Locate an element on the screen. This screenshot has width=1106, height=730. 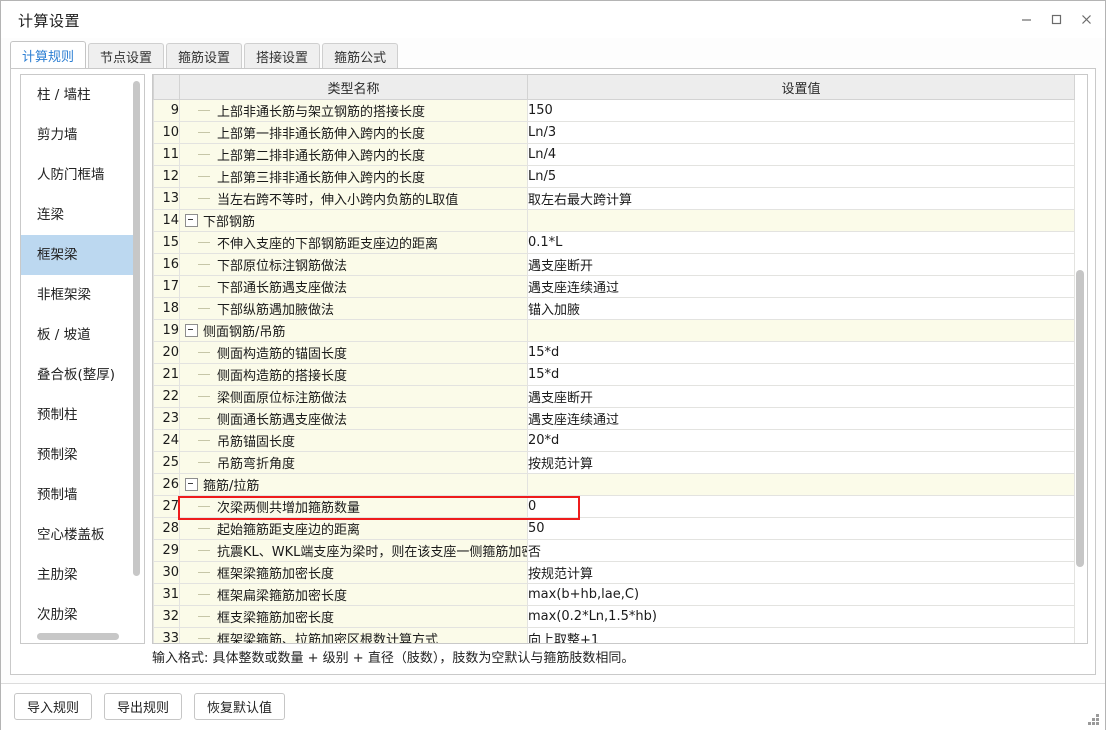
row-name-cell: 框架扁梁箍筋加密长度 is located at coordinates (353, 594).